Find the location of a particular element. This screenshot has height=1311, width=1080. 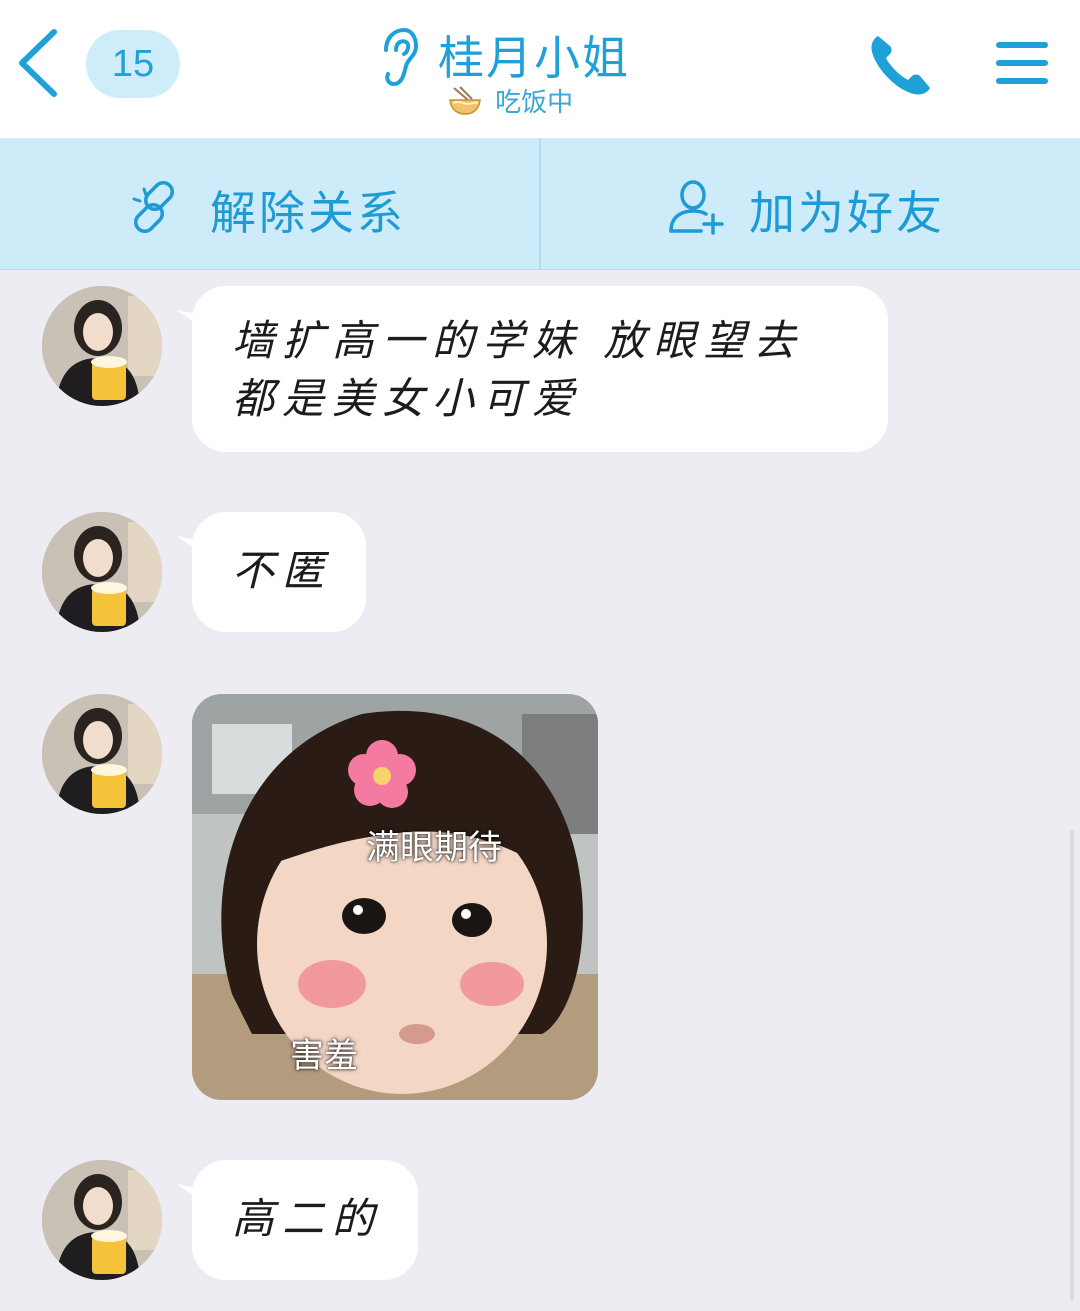

phone-icon is located at coordinates (900, 65).